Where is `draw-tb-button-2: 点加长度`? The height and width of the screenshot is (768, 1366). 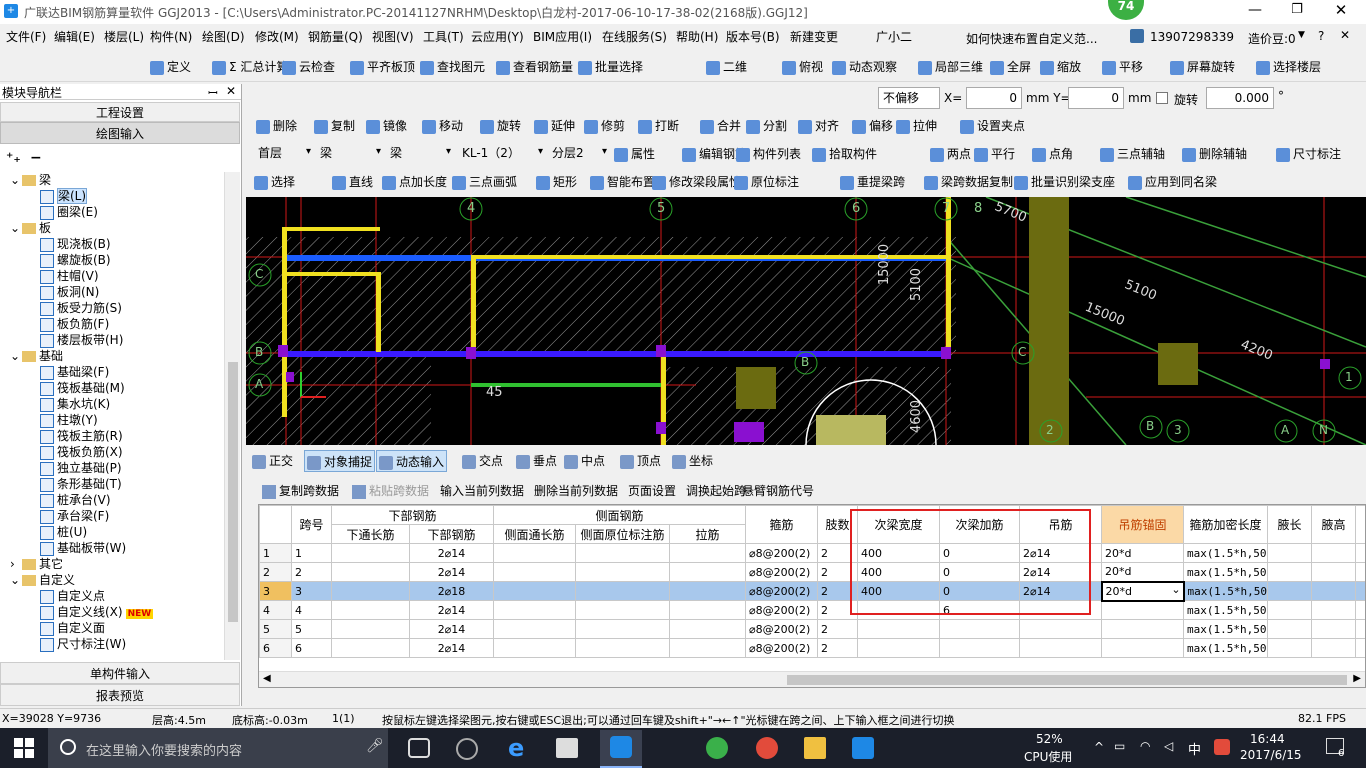
draw-tb-button-2: 点加长度 is located at coordinates (414, 182).